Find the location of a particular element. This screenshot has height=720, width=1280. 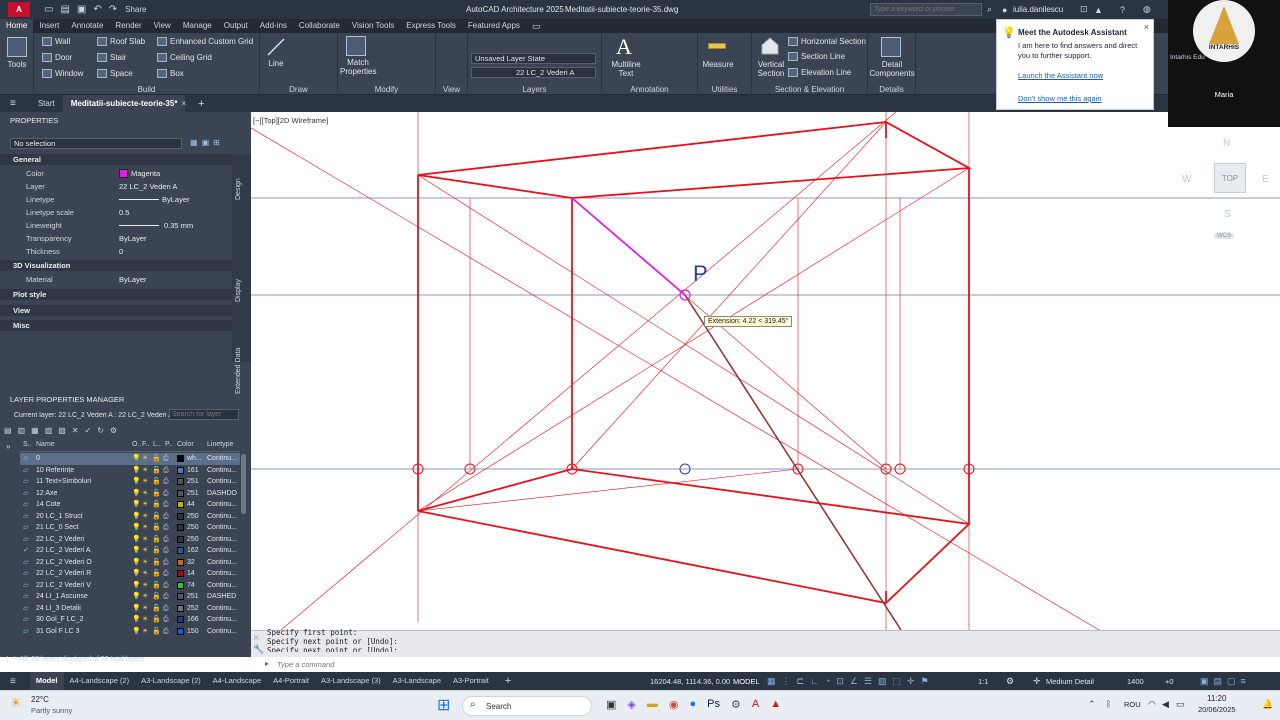

layout-tab-a3-landscape-3-: A3-Landscape (3) is located at coordinates (351, 681).